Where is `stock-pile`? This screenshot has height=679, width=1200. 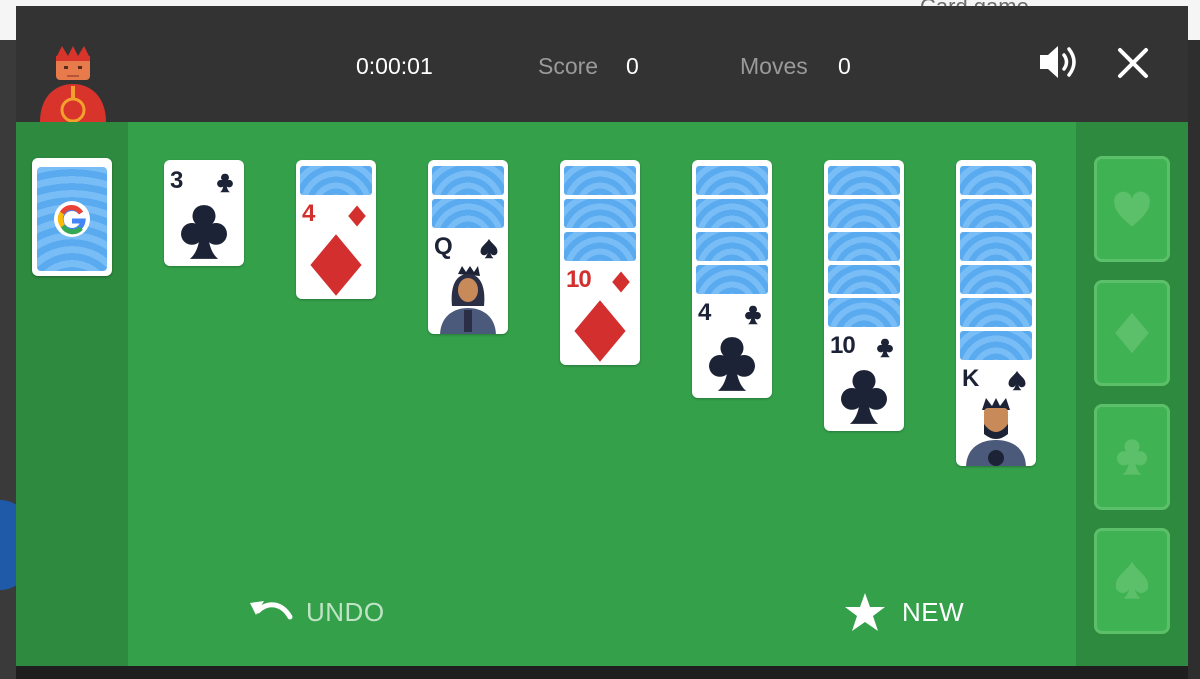
stock-pile is located at coordinates (72, 217).